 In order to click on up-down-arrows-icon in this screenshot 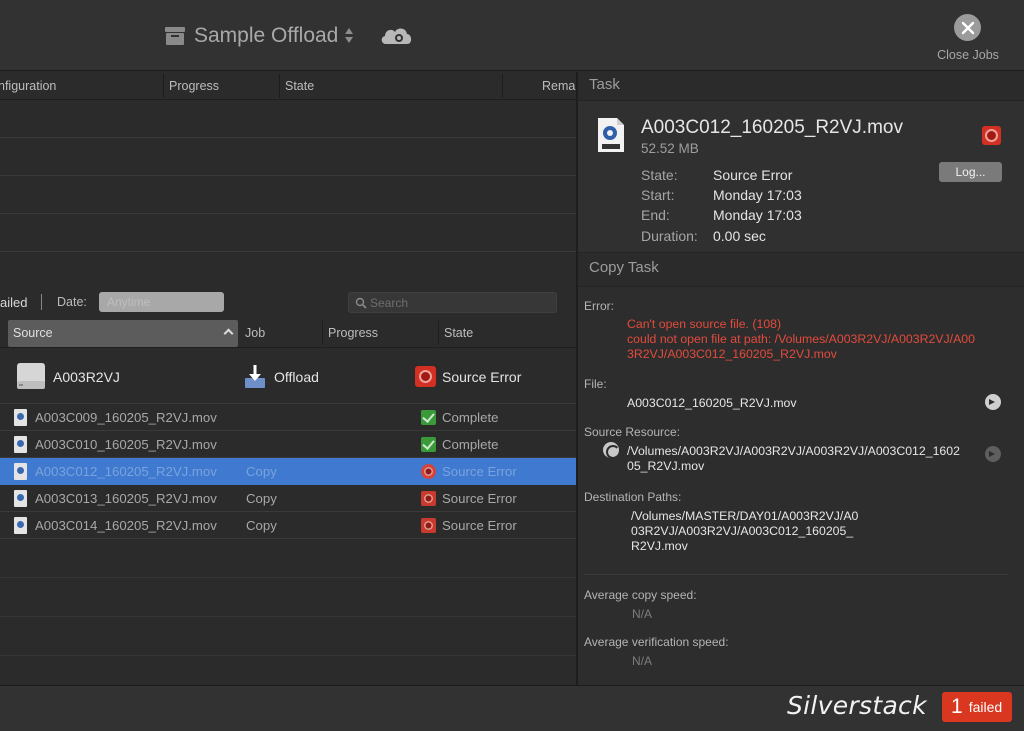, I will do `click(349, 36)`.